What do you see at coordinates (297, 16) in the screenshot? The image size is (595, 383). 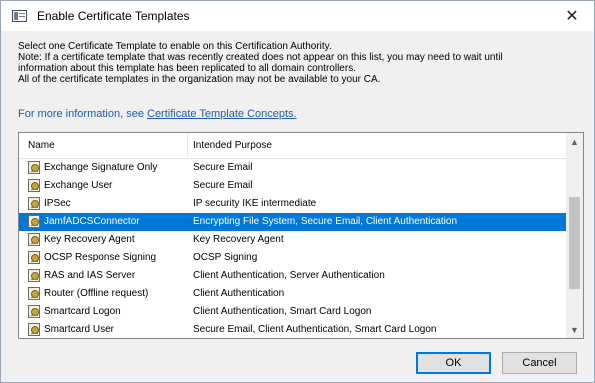 I see `title-bar: Enable Certificate Templates ✕` at bounding box center [297, 16].